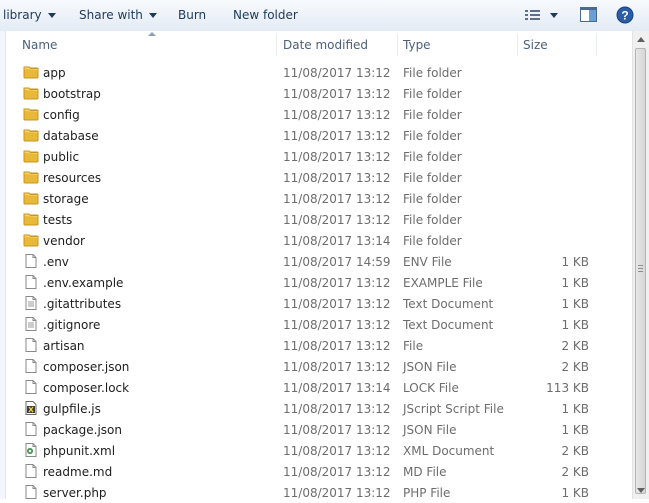 This screenshot has height=503, width=649. I want to click on file-row: server.php 11/08/2017 13:12 PHP File 1 KB, so click(319, 492).